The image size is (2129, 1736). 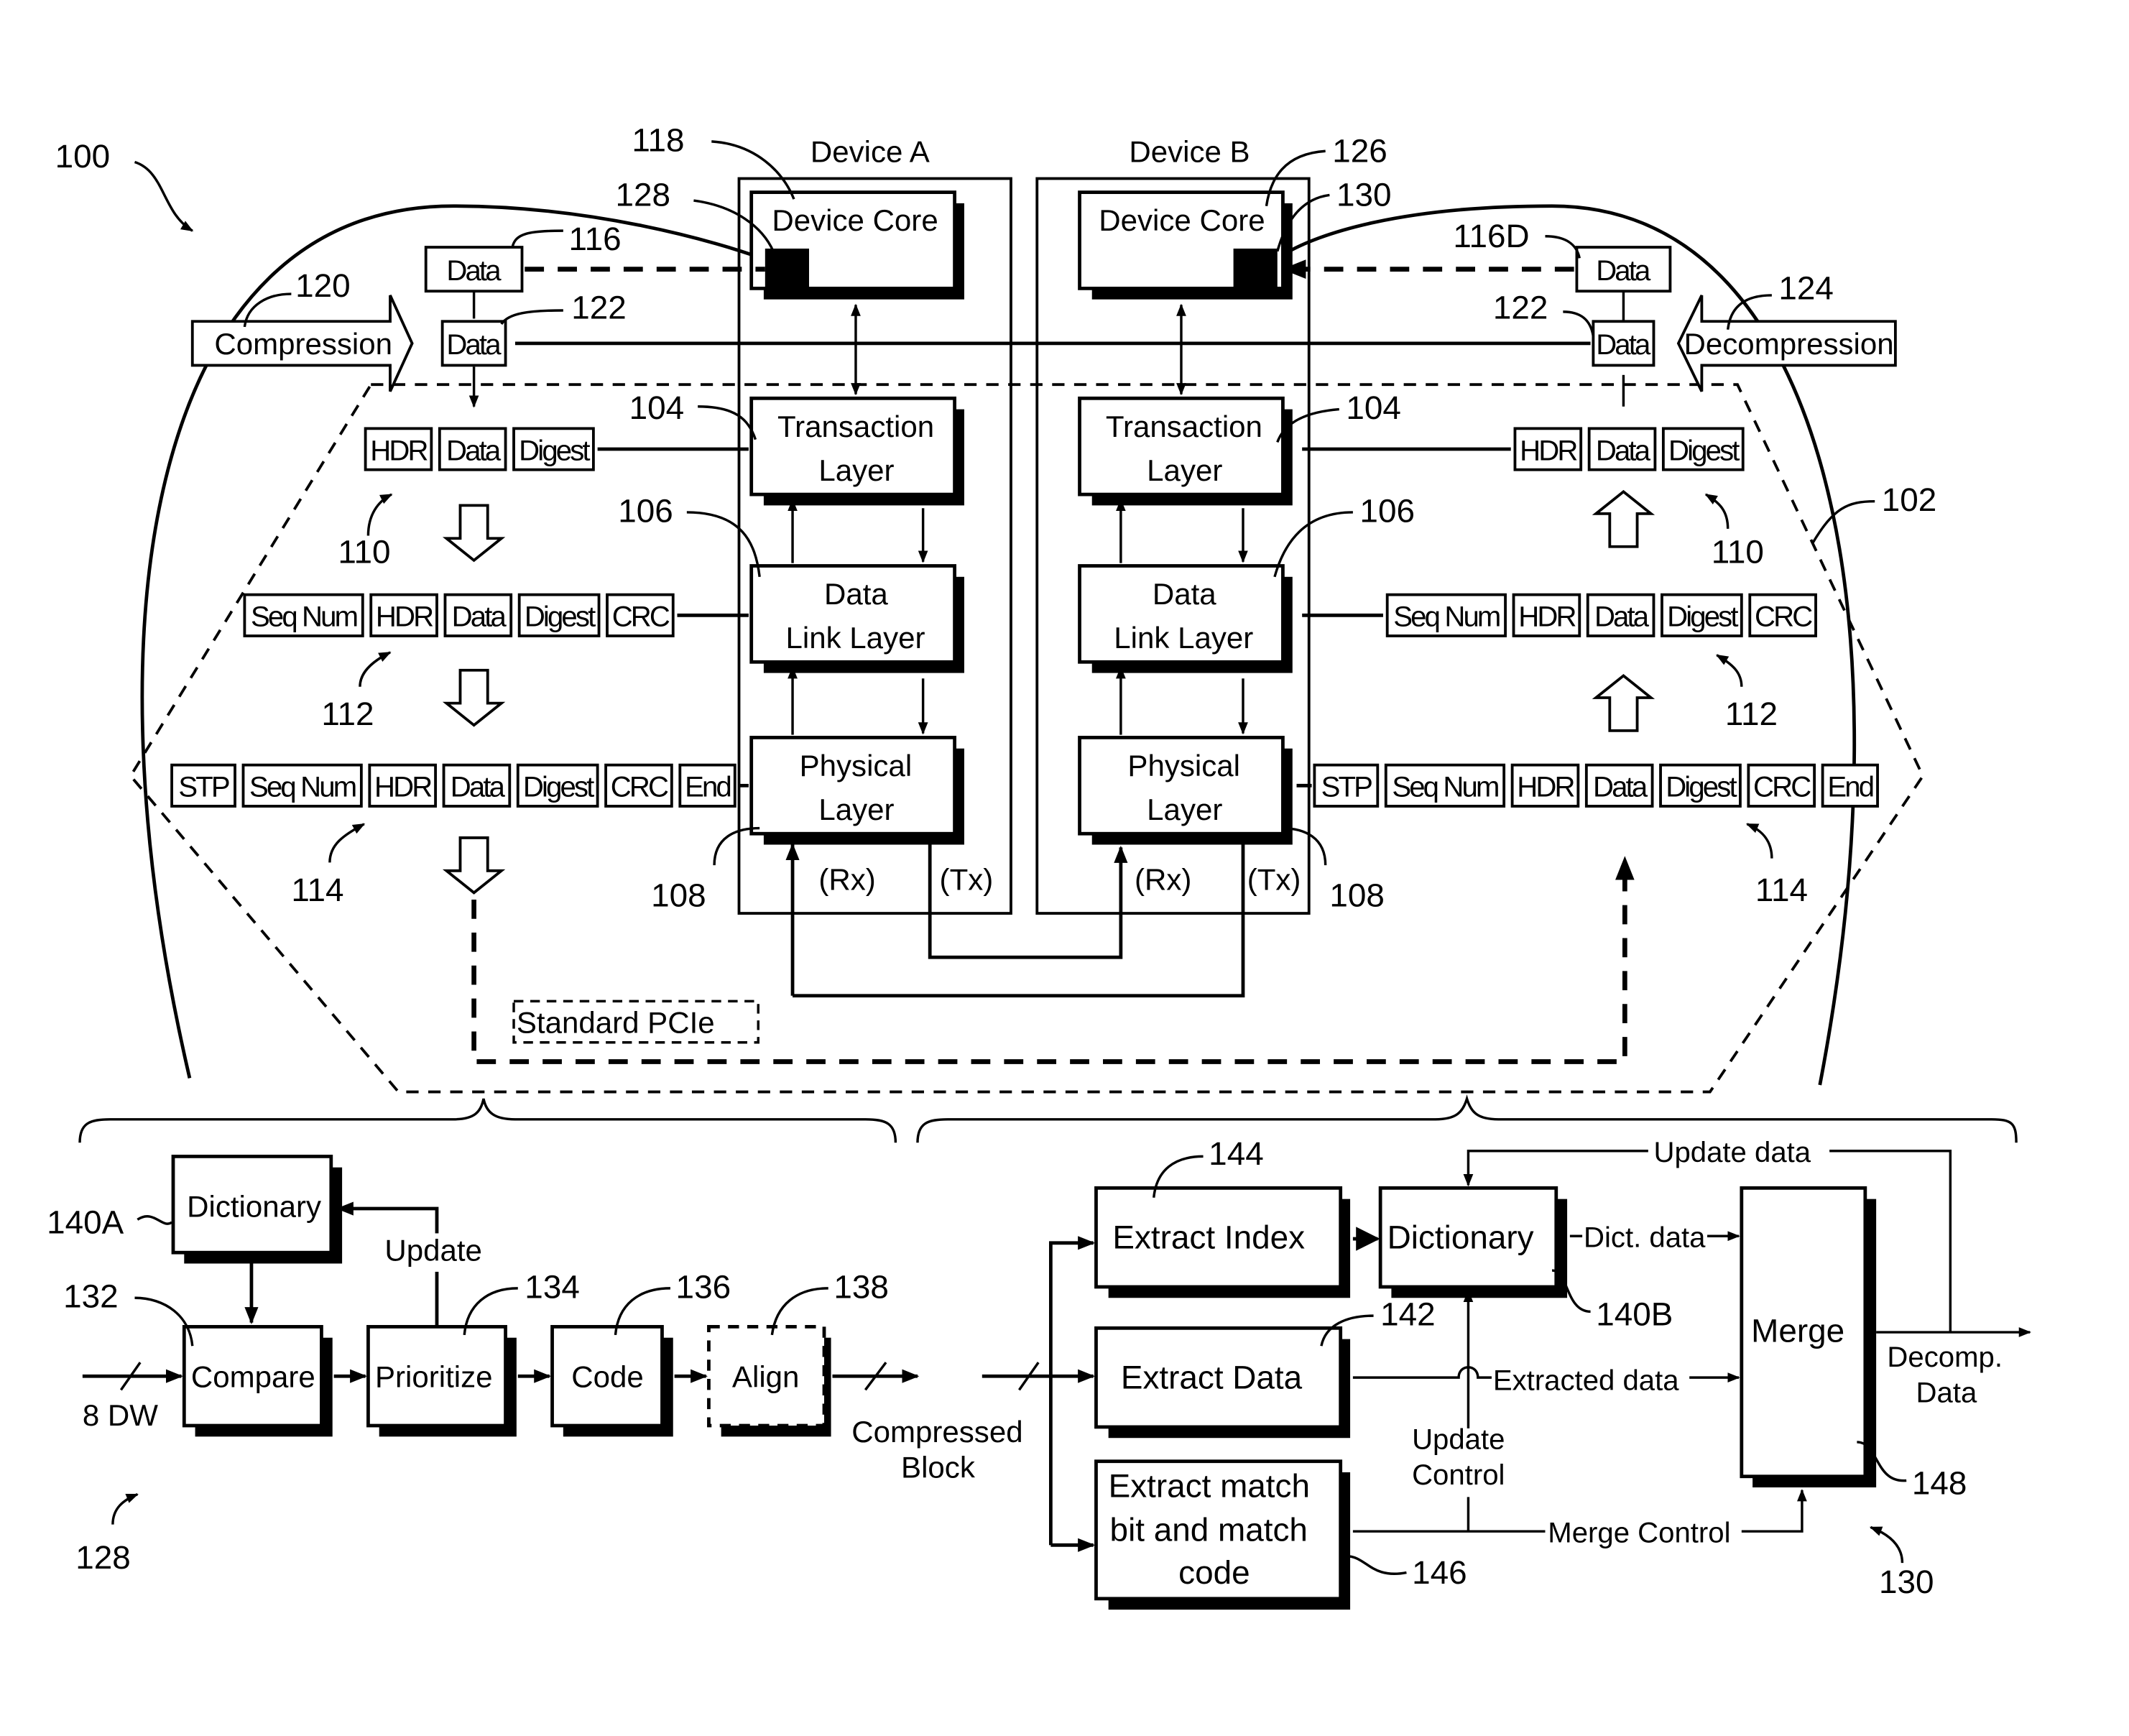 I want to click on packet-field-end: End, so click(x=1850, y=785).